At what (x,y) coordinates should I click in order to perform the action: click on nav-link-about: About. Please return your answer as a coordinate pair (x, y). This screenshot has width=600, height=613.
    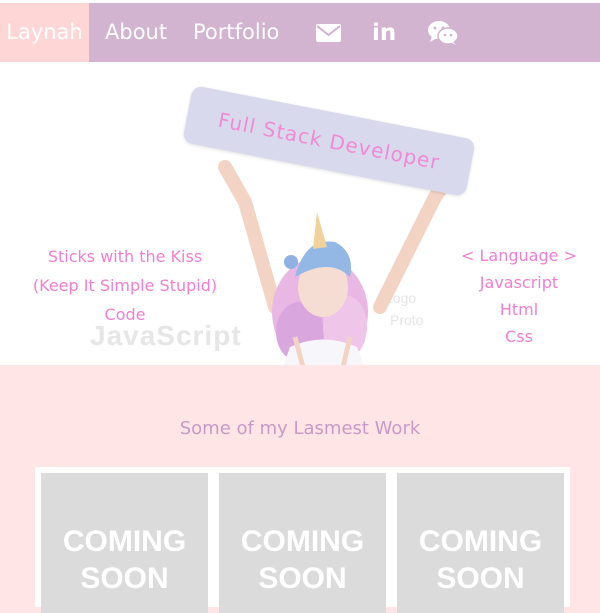
    Looking at the image, I should click on (136, 32).